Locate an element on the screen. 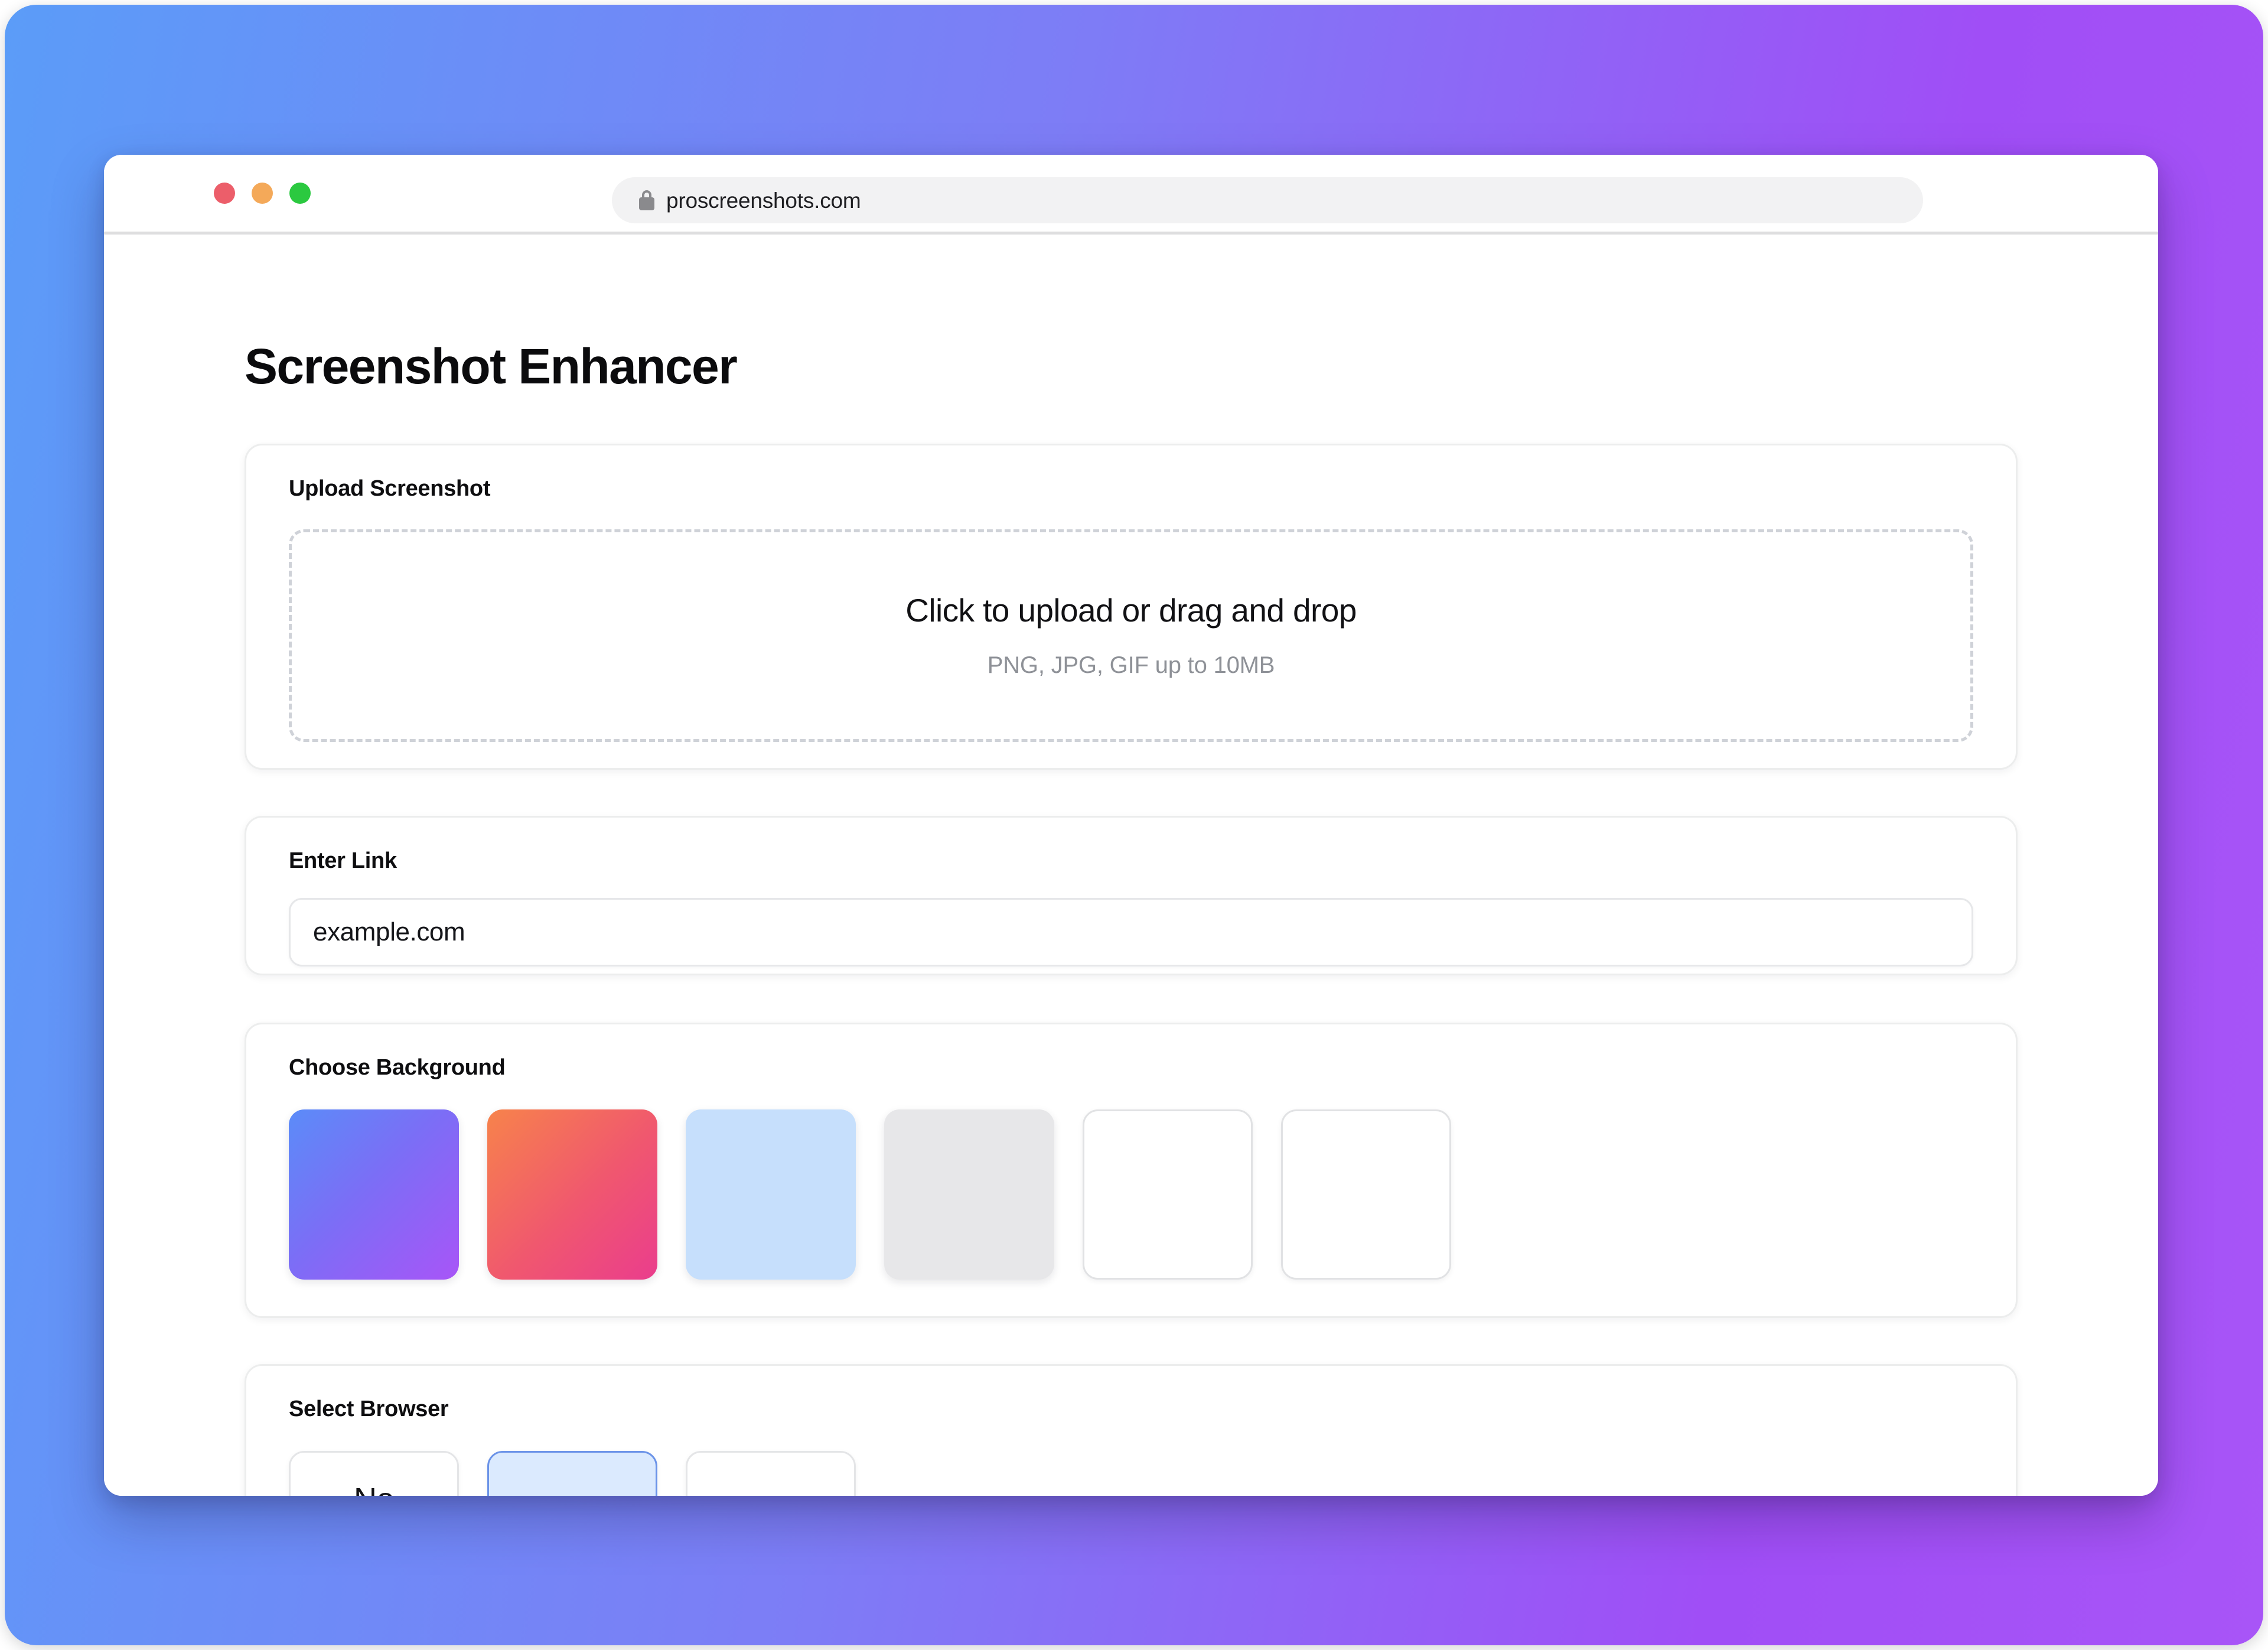 Image resolution: width=2268 pixels, height=1650 pixels. browser-option-chrome: ChromeChrome is located at coordinates (572, 1473).